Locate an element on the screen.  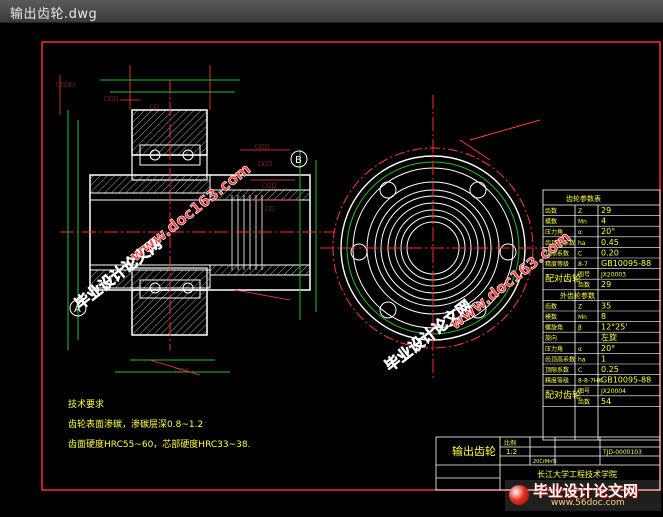
table-cell-v: 29 is located at coordinates (606, 210).